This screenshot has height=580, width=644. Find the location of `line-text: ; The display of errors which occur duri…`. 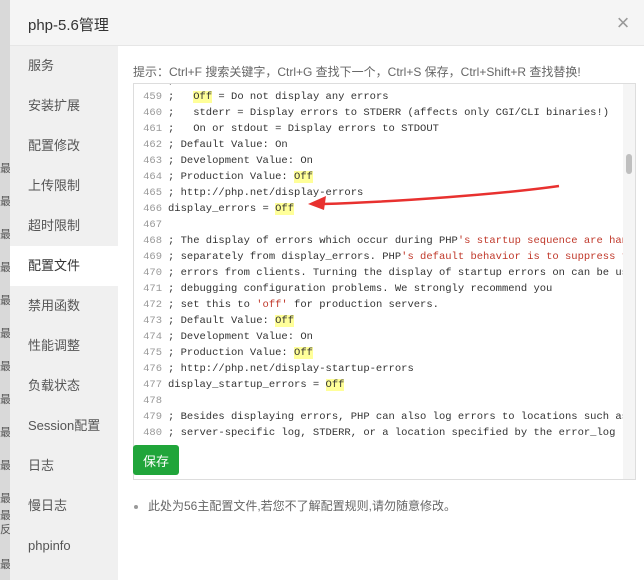

line-text: ; The display of errors which occur duri… is located at coordinates (402, 241).